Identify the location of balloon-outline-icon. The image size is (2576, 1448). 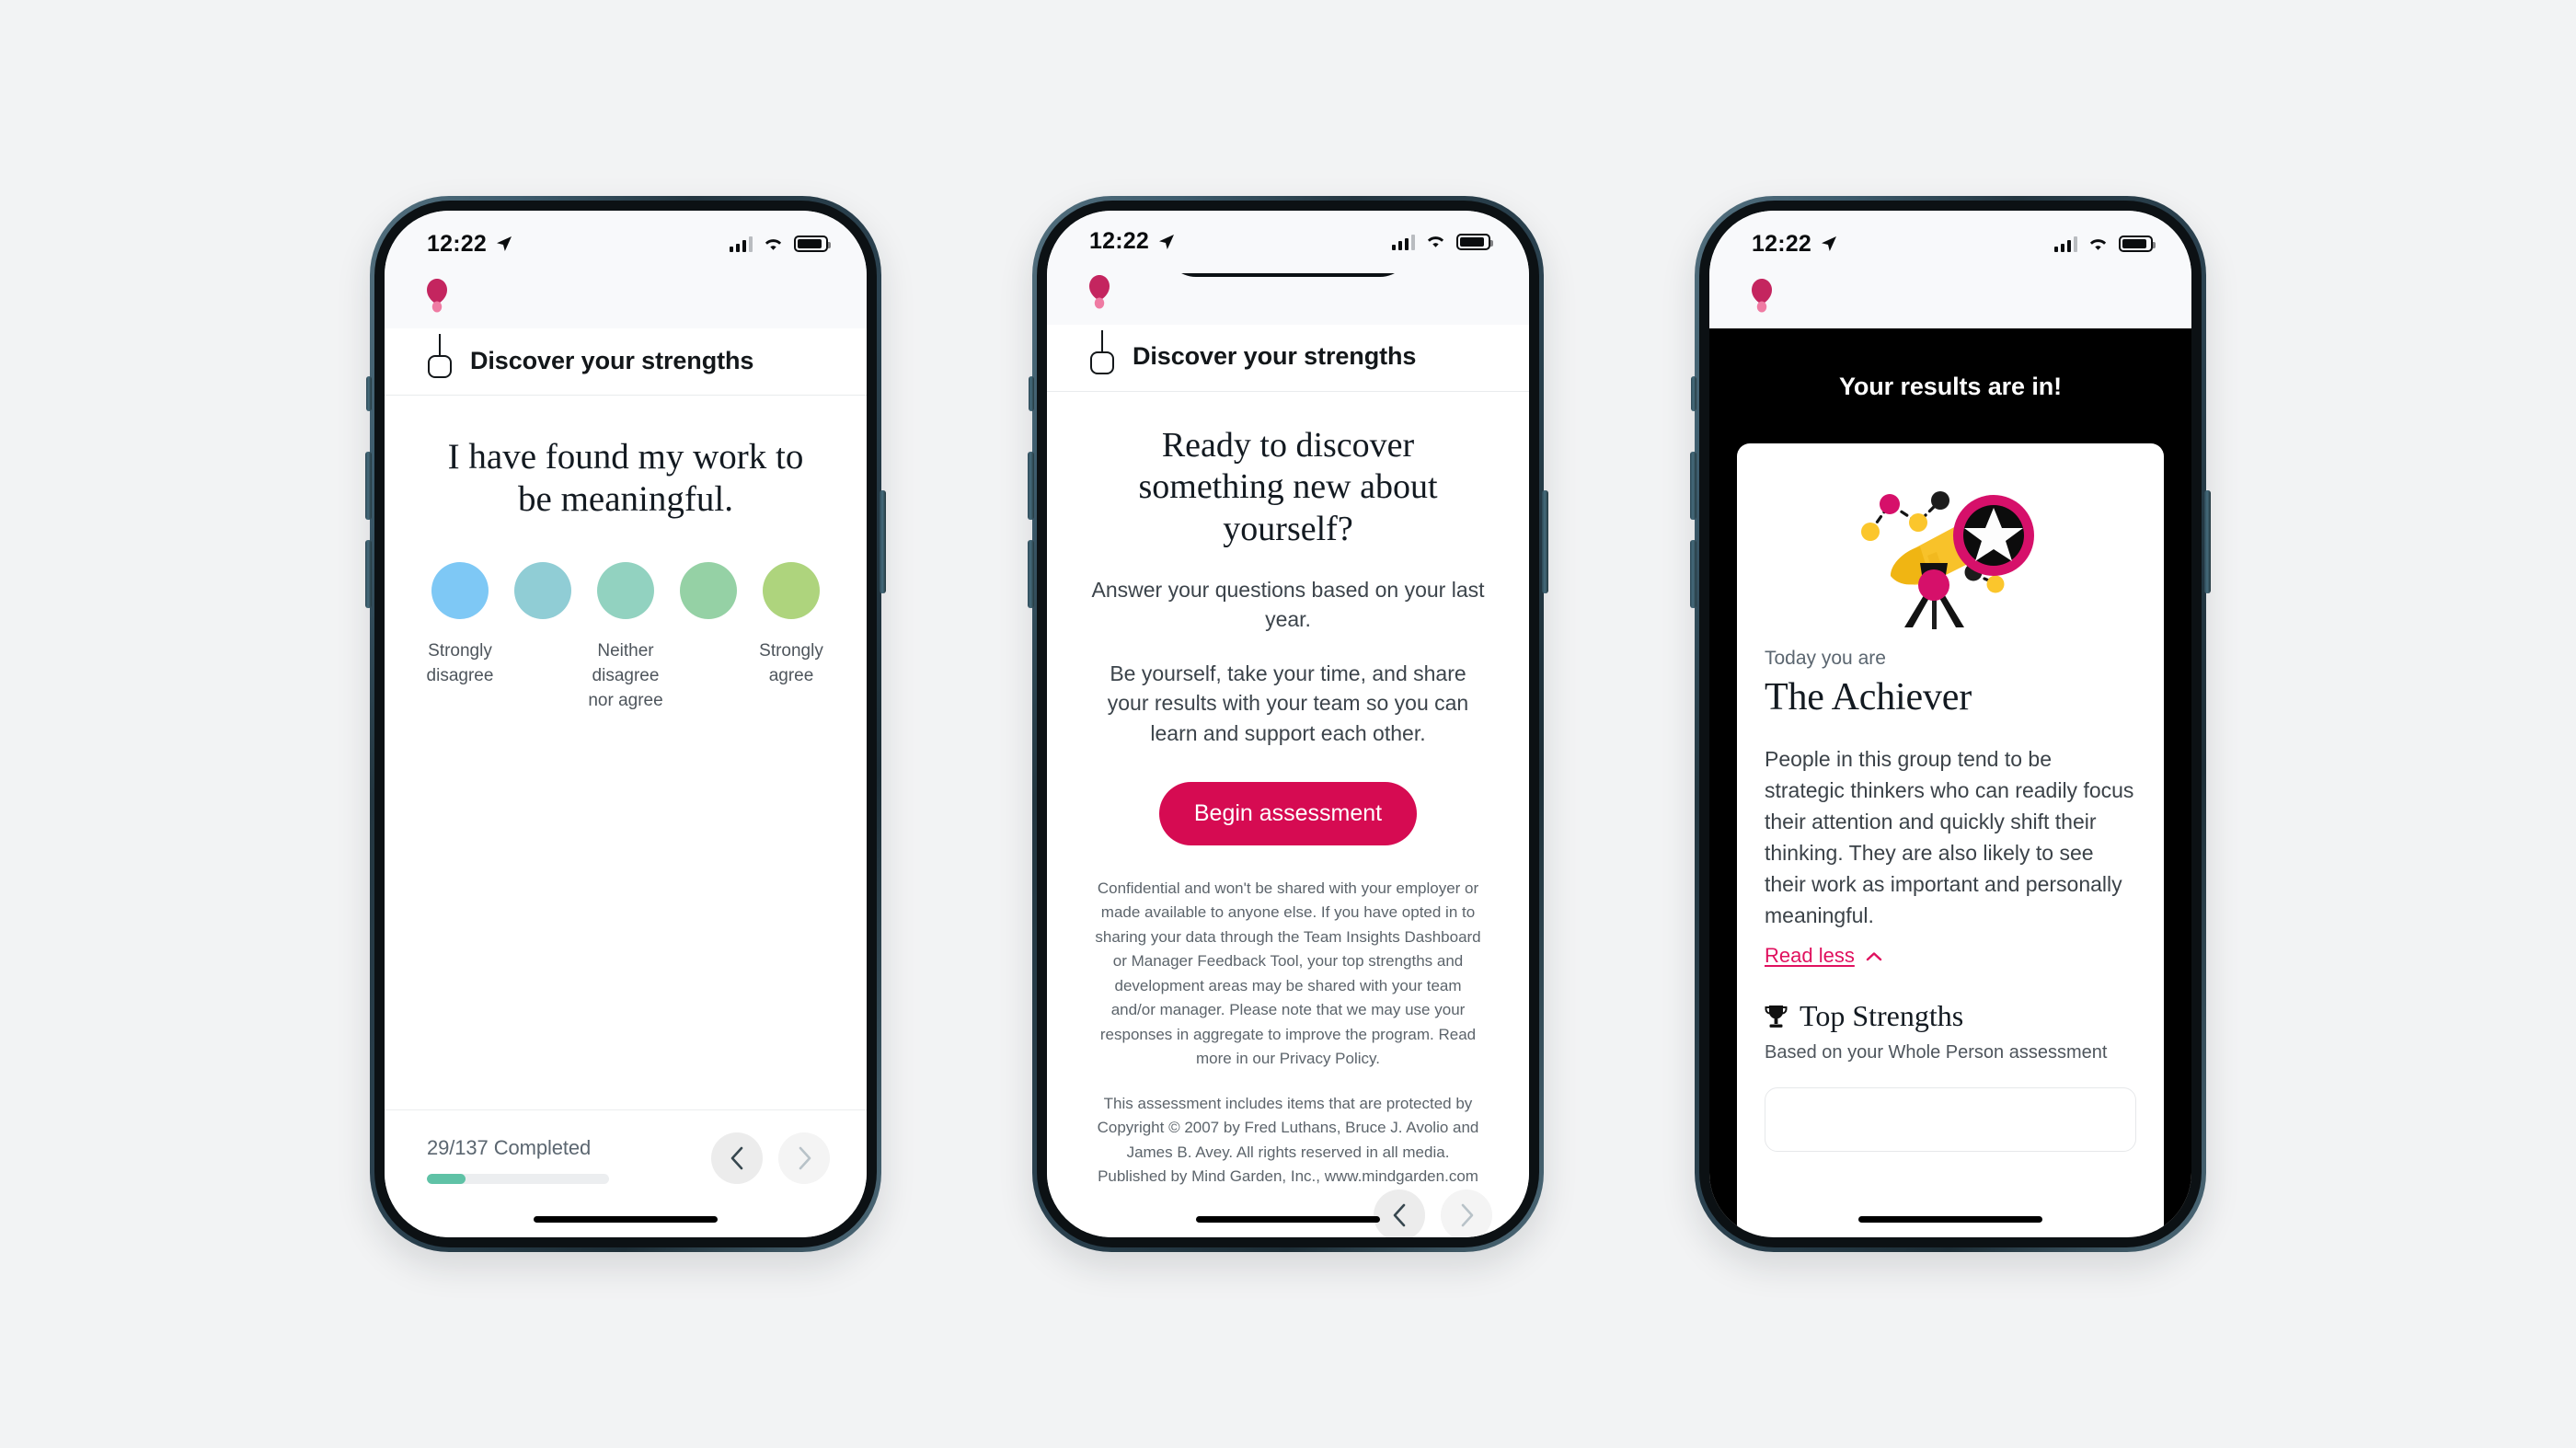
(440, 356).